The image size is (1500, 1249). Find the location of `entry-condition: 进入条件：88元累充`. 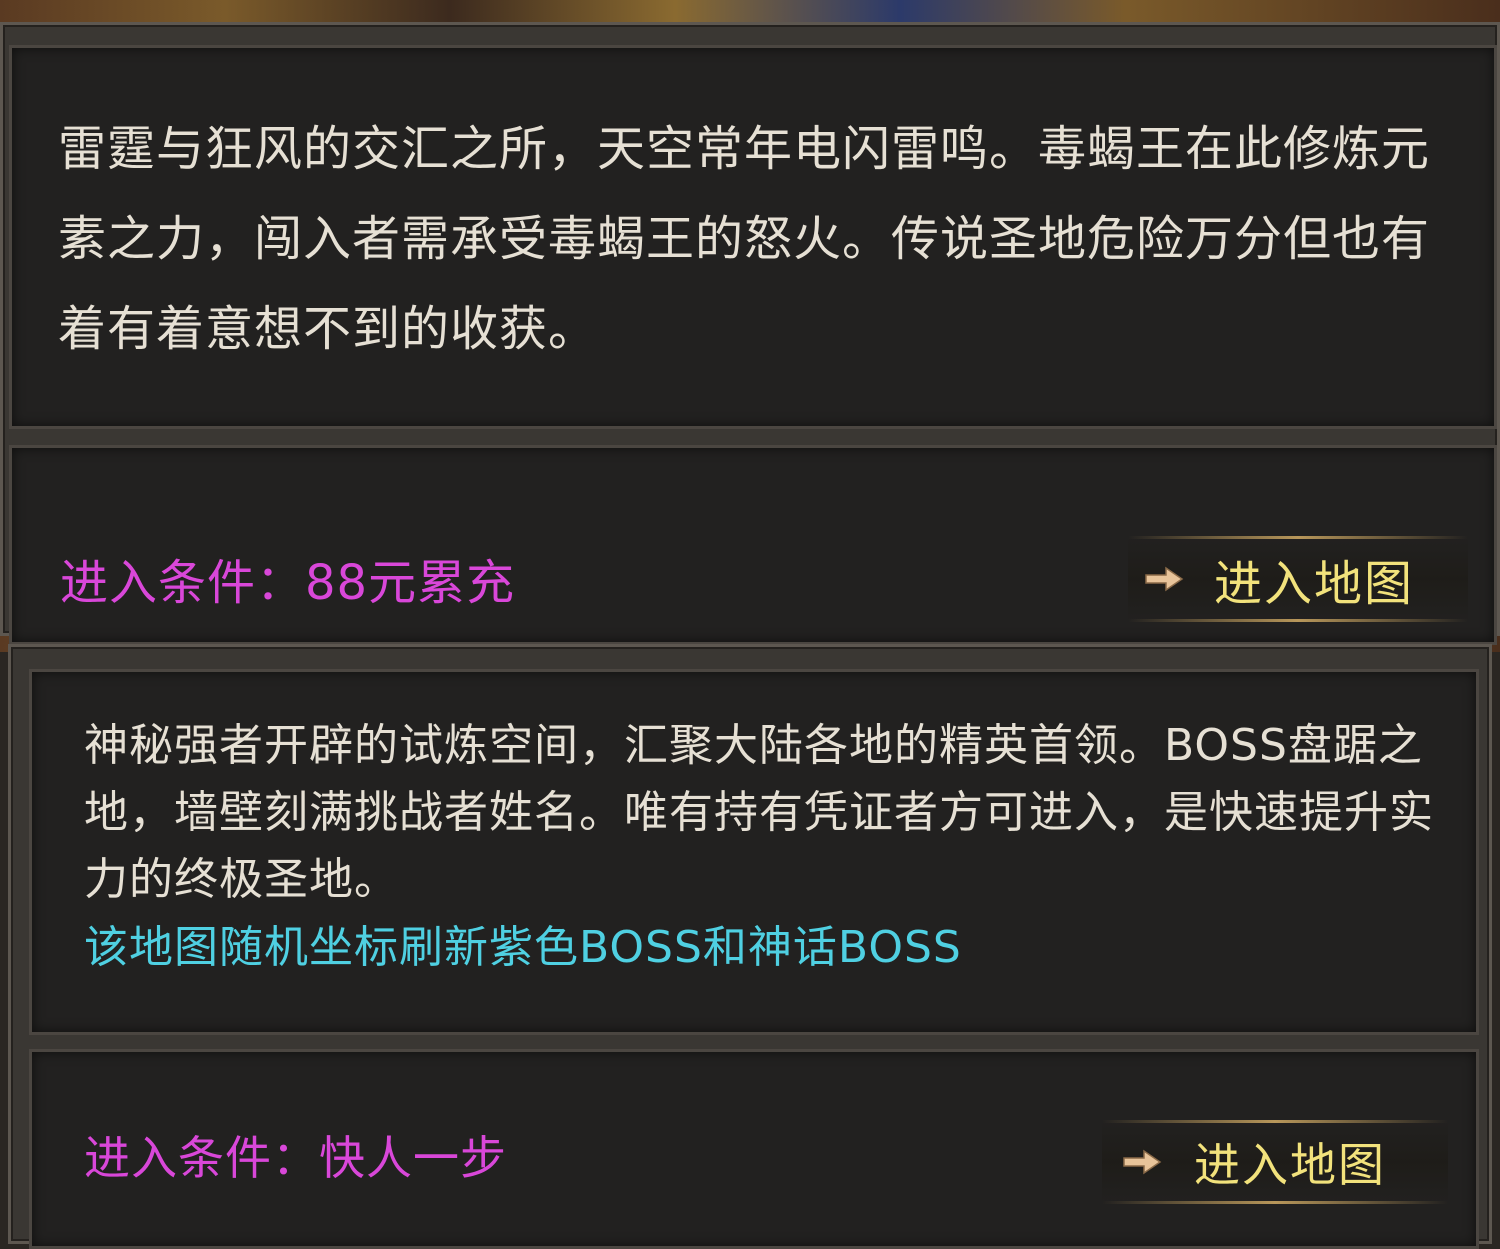

entry-condition: 进入条件：88元累充 is located at coordinates (288, 583).